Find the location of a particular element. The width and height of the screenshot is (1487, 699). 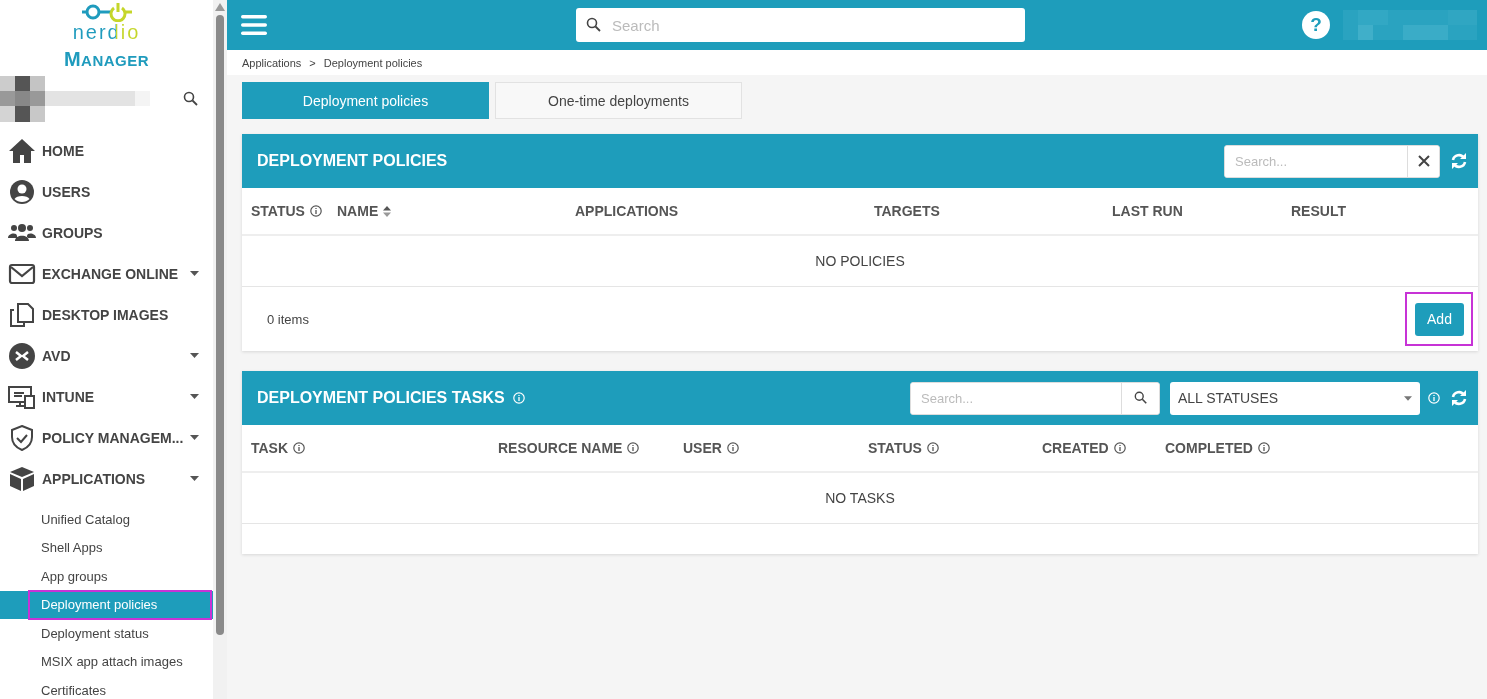

breadcrumb-current: Deployment policies is located at coordinates (373, 62).